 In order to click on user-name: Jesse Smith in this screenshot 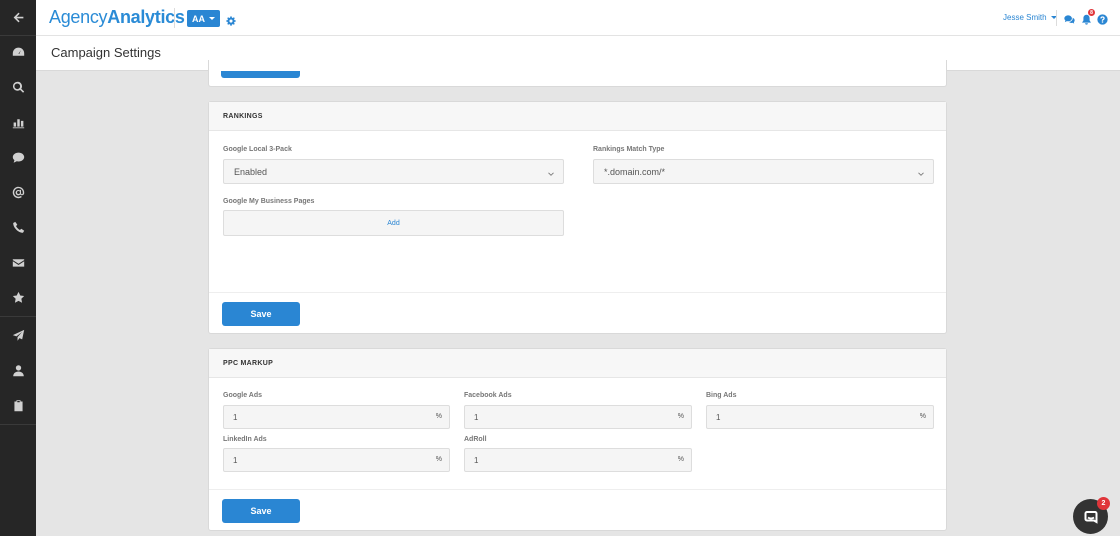, I will do `click(1025, 17)`.